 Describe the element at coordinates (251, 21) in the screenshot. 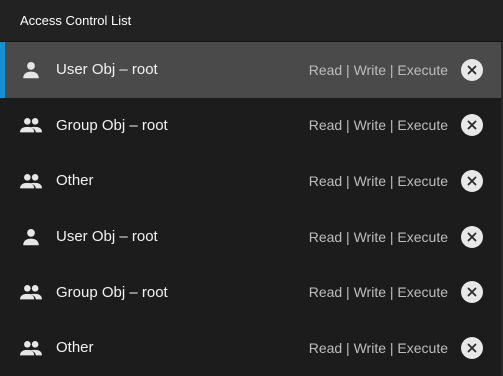

I see `panel-header: Access Control List` at that location.